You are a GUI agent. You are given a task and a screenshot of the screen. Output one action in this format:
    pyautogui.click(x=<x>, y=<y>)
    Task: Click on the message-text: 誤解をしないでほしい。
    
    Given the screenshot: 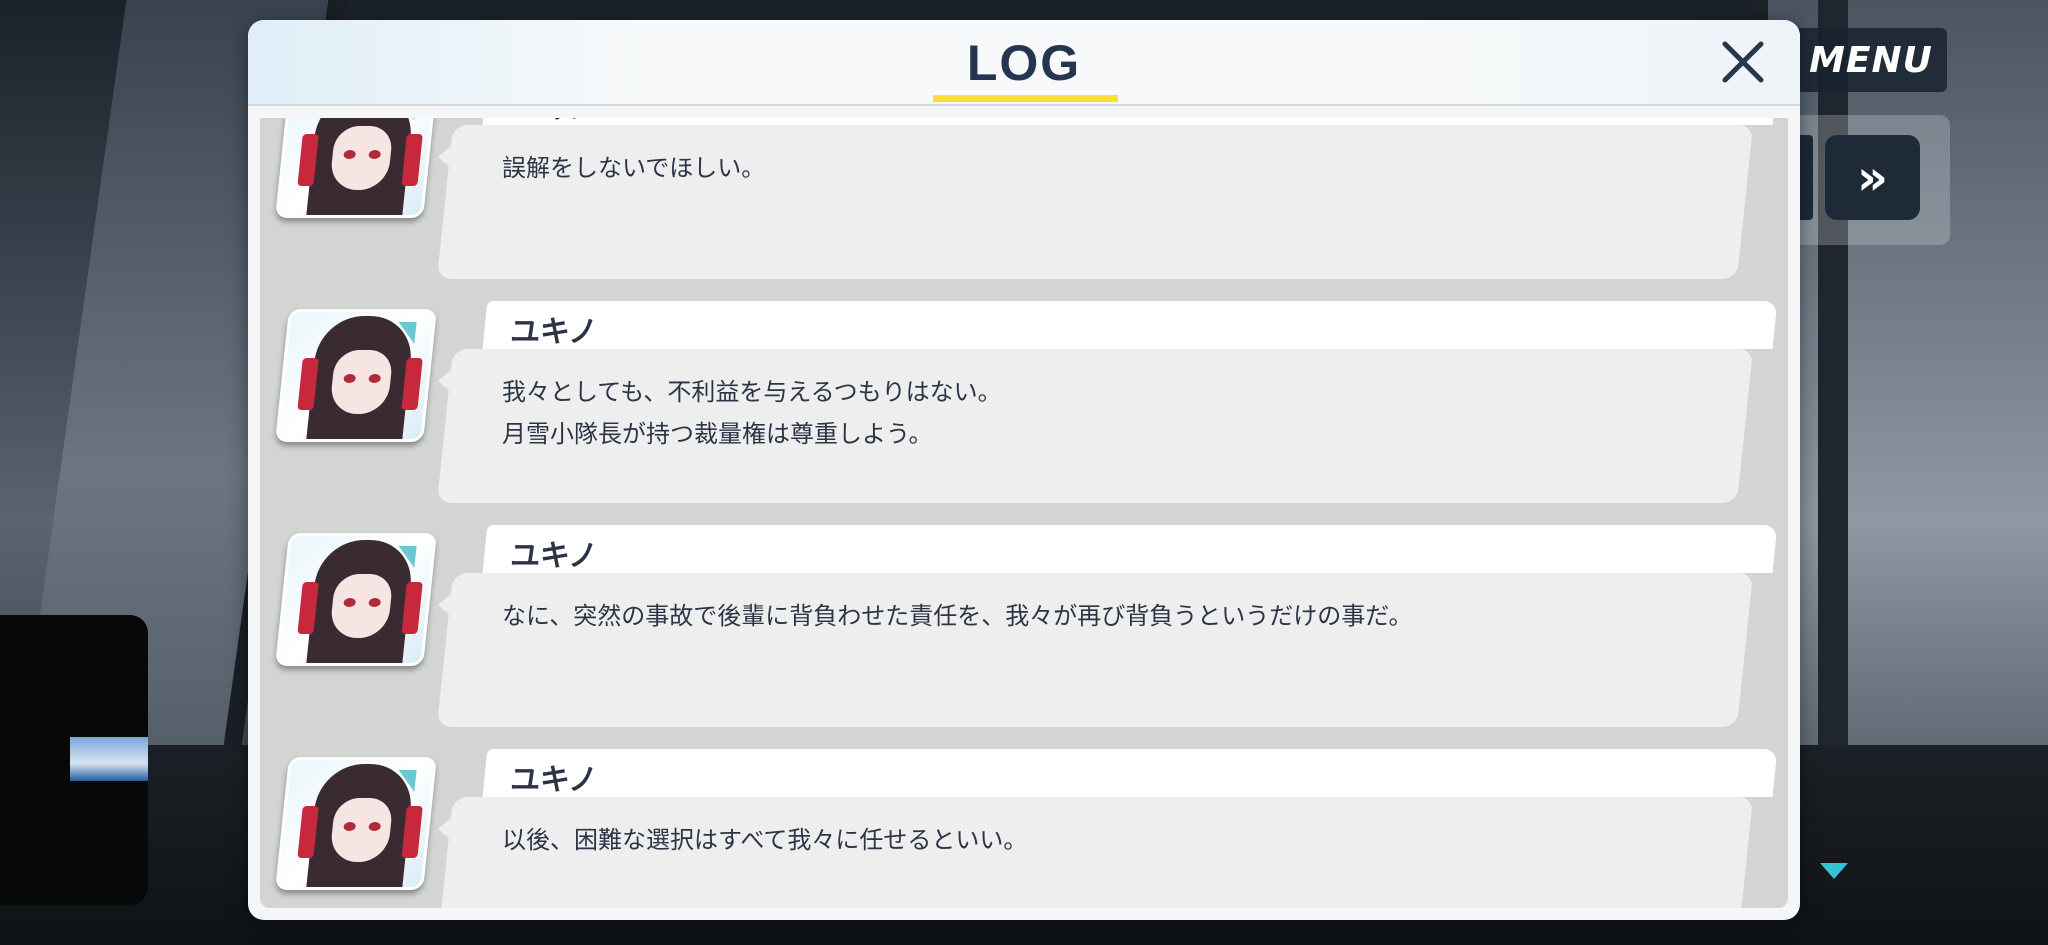 What is the action you would take?
    pyautogui.click(x=634, y=168)
    